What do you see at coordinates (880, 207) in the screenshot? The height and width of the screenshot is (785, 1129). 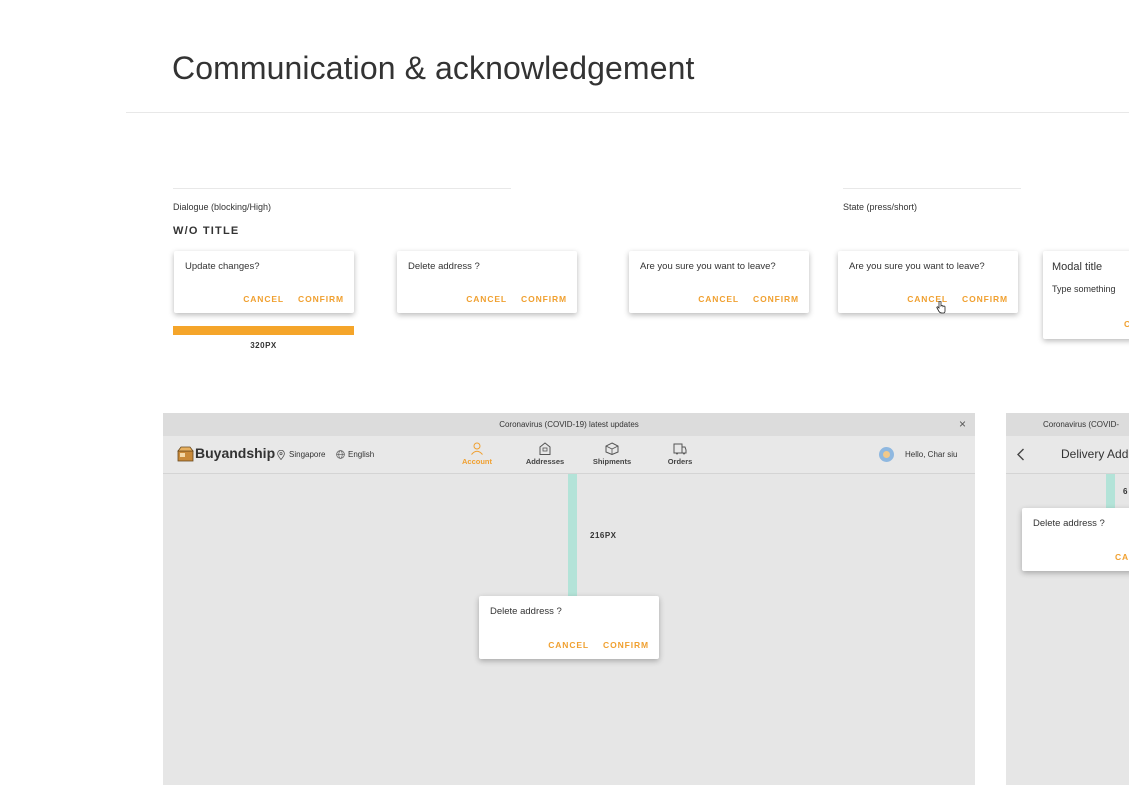 I see `section-label-state: State (press/short)` at bounding box center [880, 207].